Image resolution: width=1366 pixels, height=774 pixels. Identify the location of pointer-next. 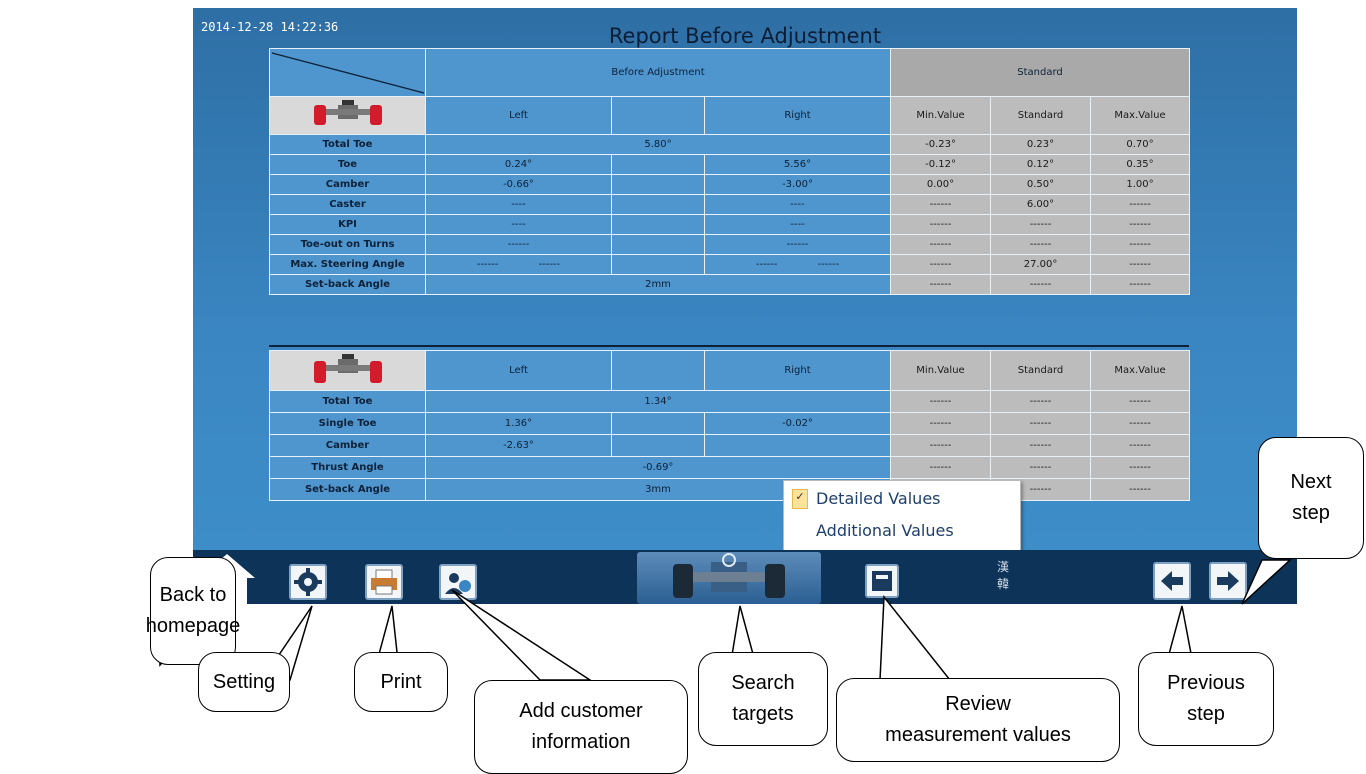
(1266, 582).